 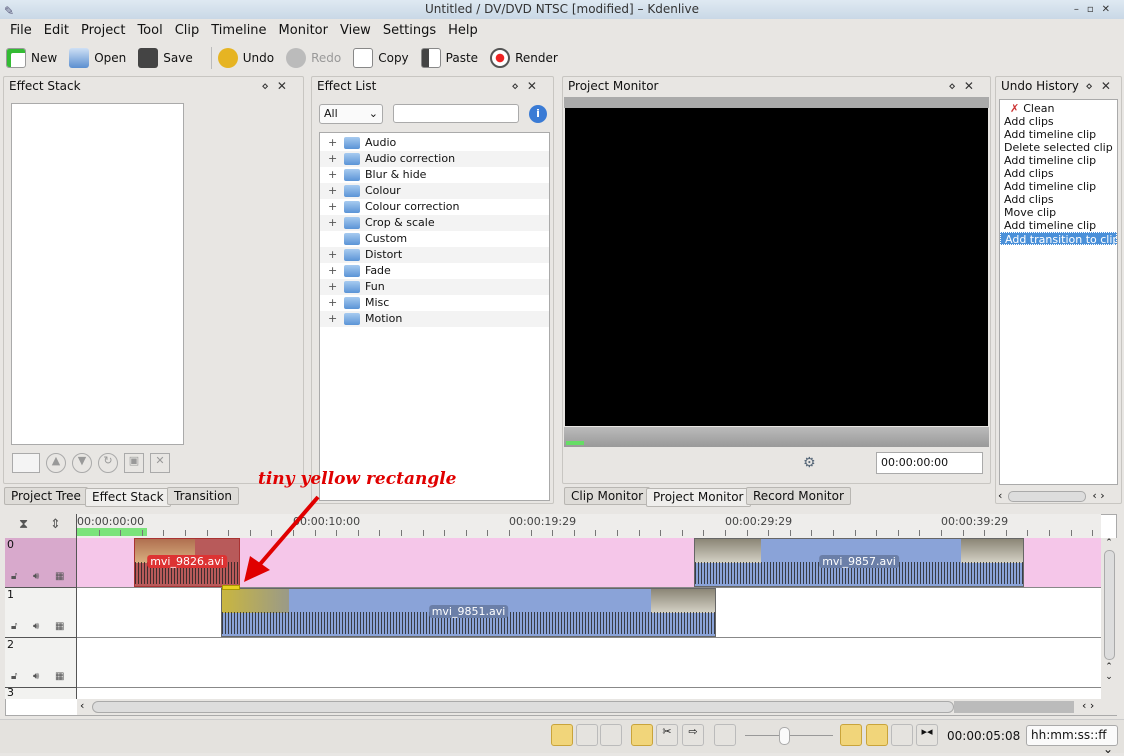 I want to click on window-controls: –▫✕, so click(x=1096, y=9).